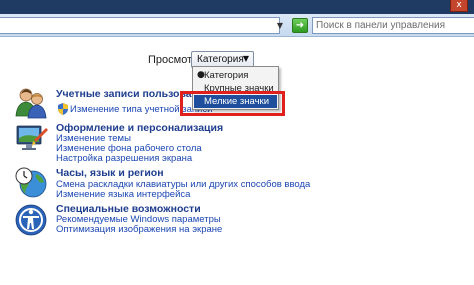 The image size is (474, 285). What do you see at coordinates (110, 173) in the screenshot?
I see `category-clock-title: Часы, язык и регион` at bounding box center [110, 173].